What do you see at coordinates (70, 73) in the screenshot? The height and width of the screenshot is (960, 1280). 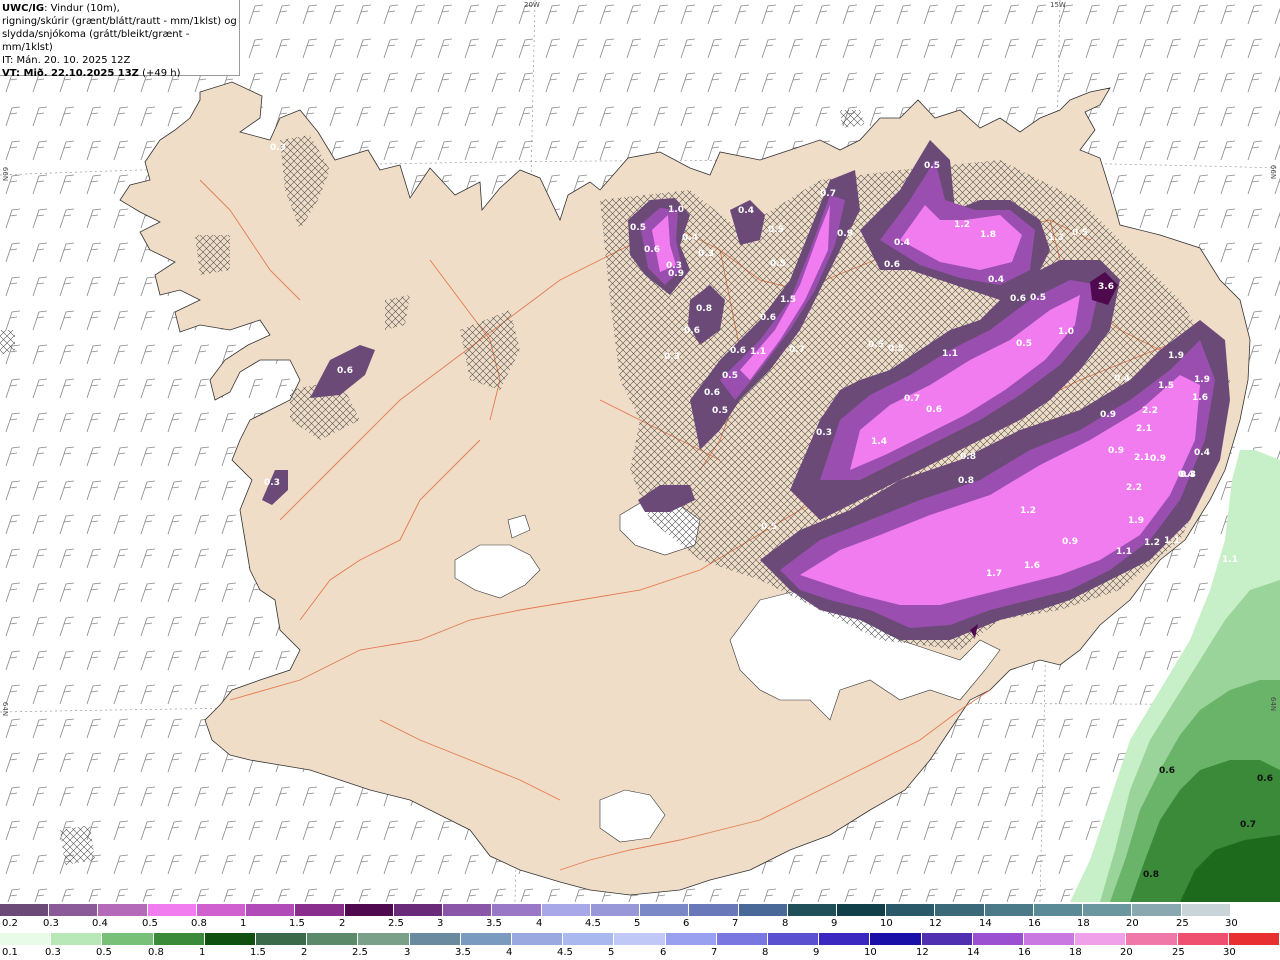 I see `valid-time: VT: Mið. 22.10.2025 13Z` at bounding box center [70, 73].